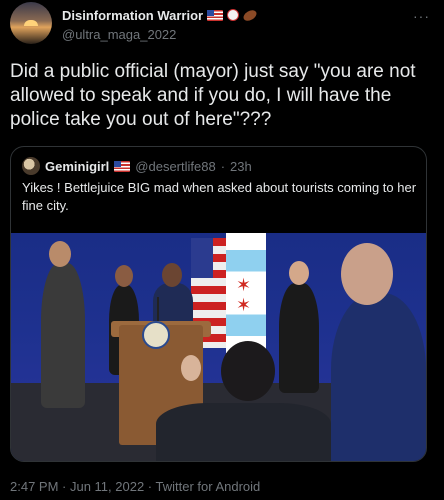 The height and width of the screenshot is (500, 444). I want to click on person-back-right, so click(299, 338).